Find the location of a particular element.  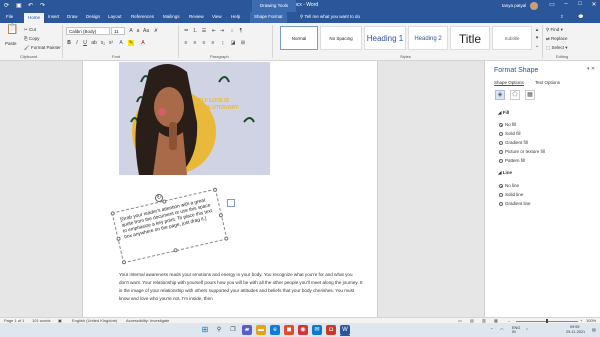

word-icon: W is located at coordinates (345, 330).